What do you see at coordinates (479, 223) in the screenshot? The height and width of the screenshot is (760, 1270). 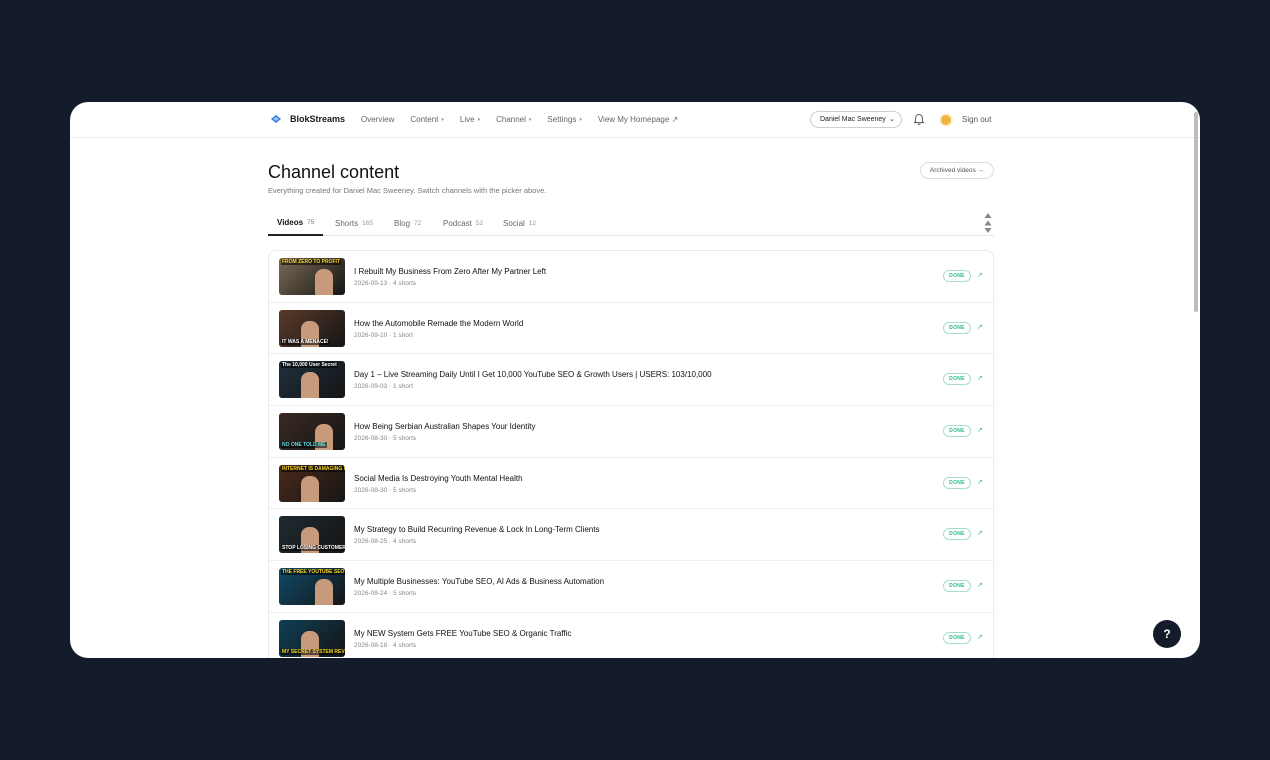 I see `tab-count: 52` at bounding box center [479, 223].